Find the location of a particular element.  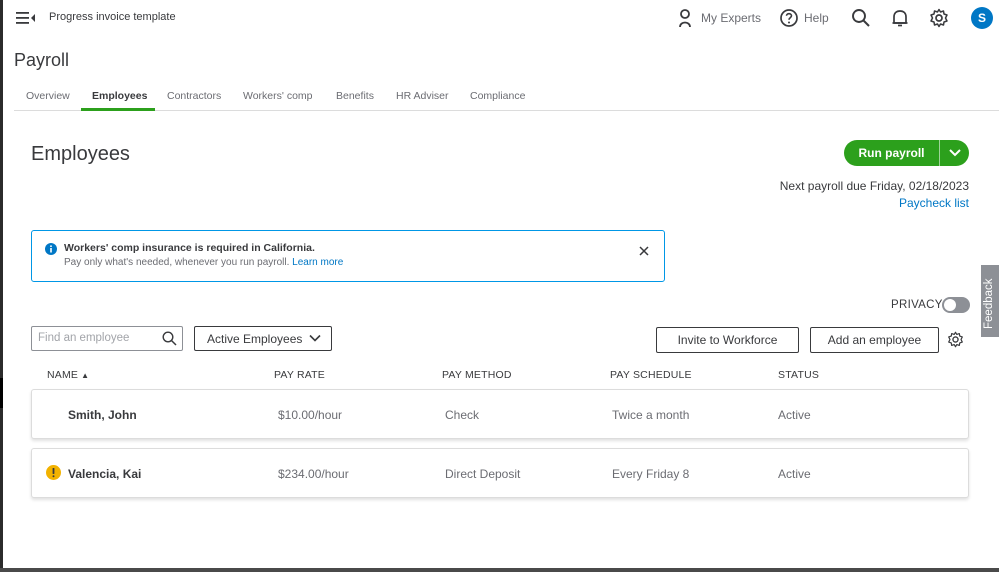

column-header-name: NAME ▲ is located at coordinates (68, 375).